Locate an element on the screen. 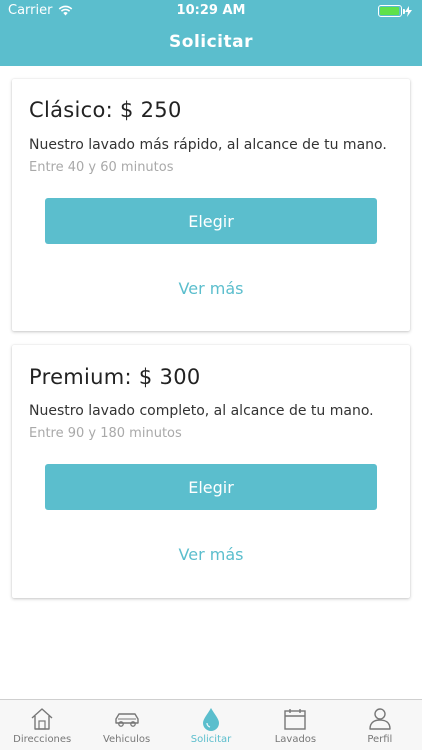 The height and width of the screenshot is (750, 422). page-title: Solicitar is located at coordinates (211, 42).